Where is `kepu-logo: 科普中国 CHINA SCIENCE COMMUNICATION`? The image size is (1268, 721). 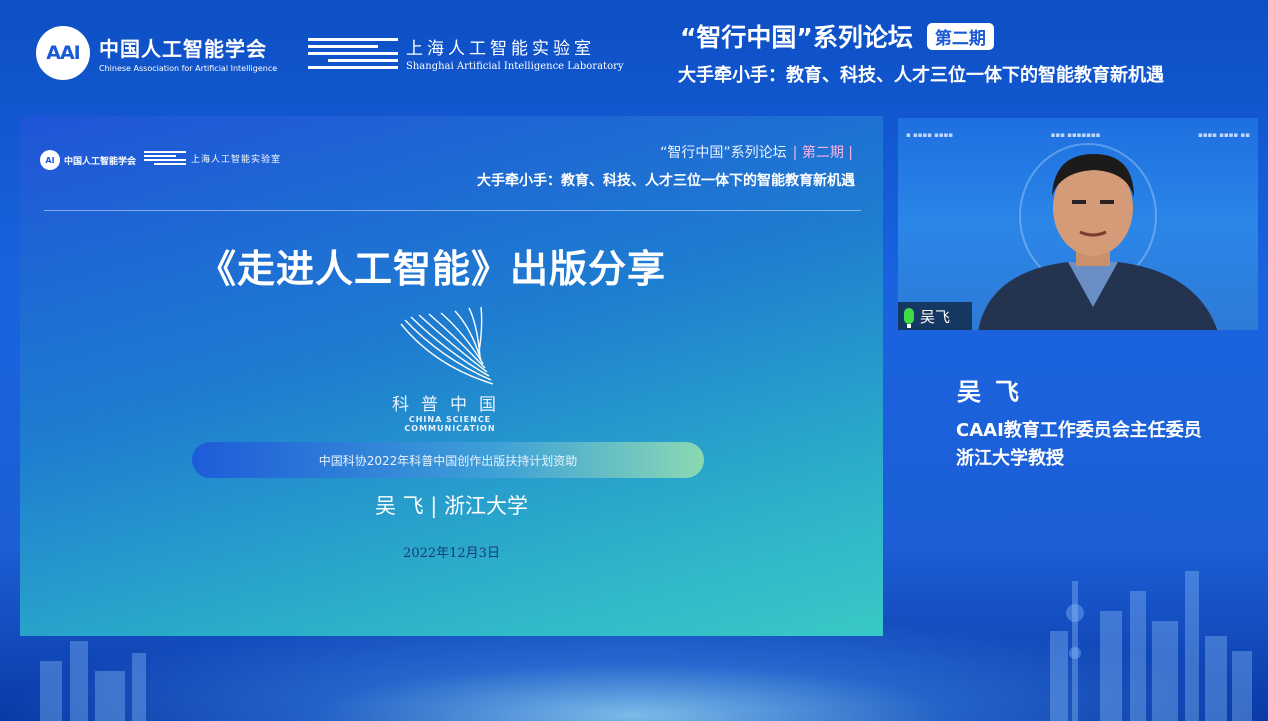 kepu-logo: 科普中国 CHINA SCIENCE COMMUNICATION is located at coordinates (450, 369).